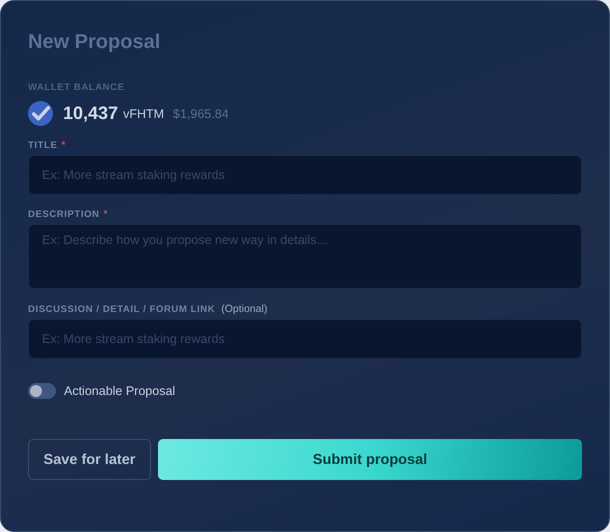  I want to click on submit-button: Submit proposal, so click(370, 459).